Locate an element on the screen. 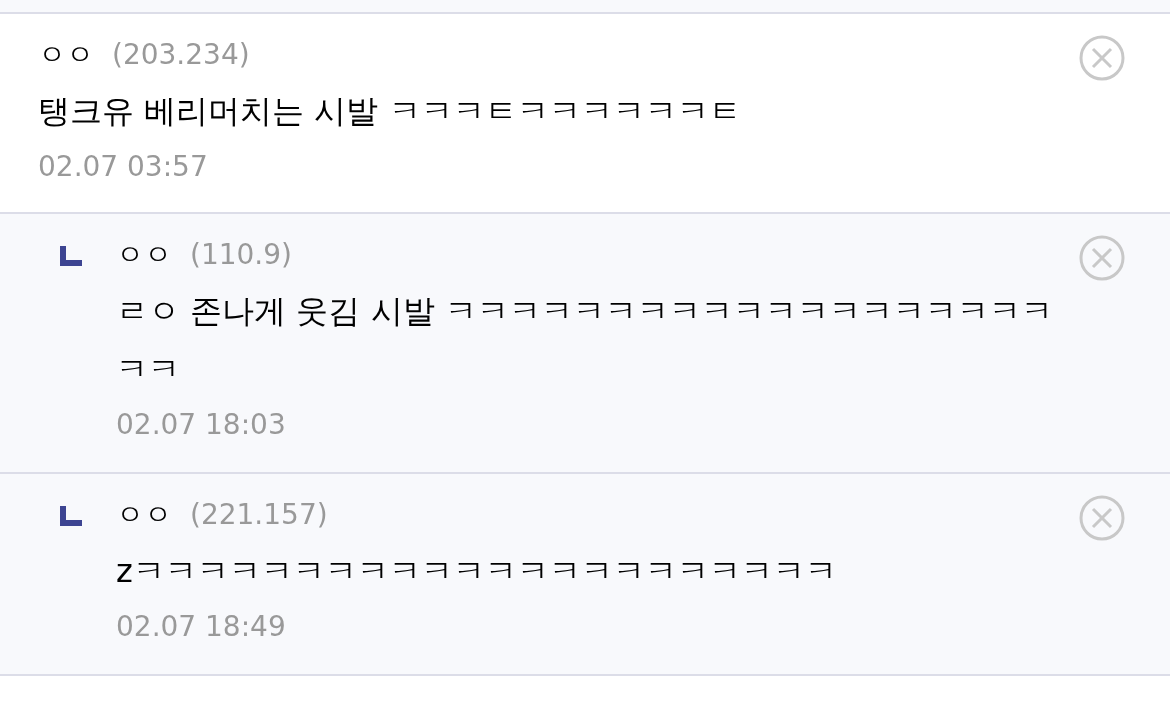 The height and width of the screenshot is (706, 1170). comment-text: zㅋㅋㅋㅋㅋㅋㅋㅋㅋㅋㅋㅋㅋㅋㅋㅋㅋㅋㅋㅋㅋㅋ is located at coordinates (477, 571).